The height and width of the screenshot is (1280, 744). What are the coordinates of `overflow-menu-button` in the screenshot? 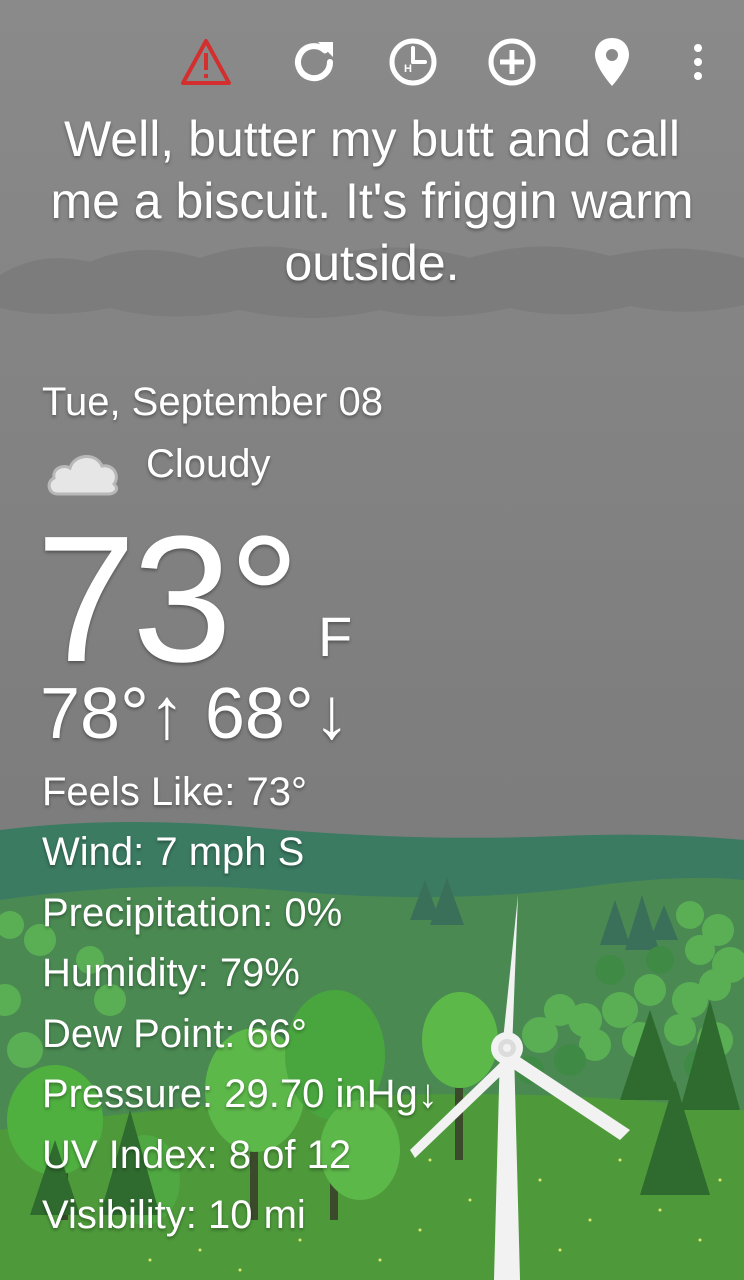 It's located at (698, 62).